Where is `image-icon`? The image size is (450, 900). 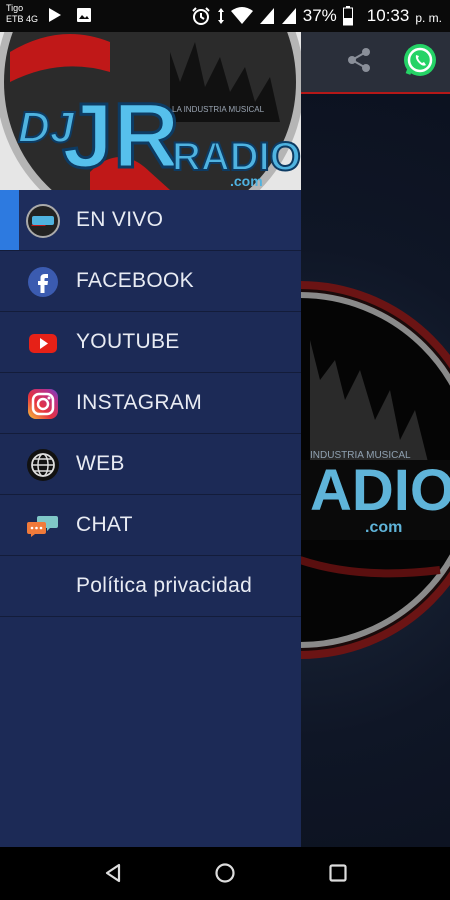 image-icon is located at coordinates (84, 15).